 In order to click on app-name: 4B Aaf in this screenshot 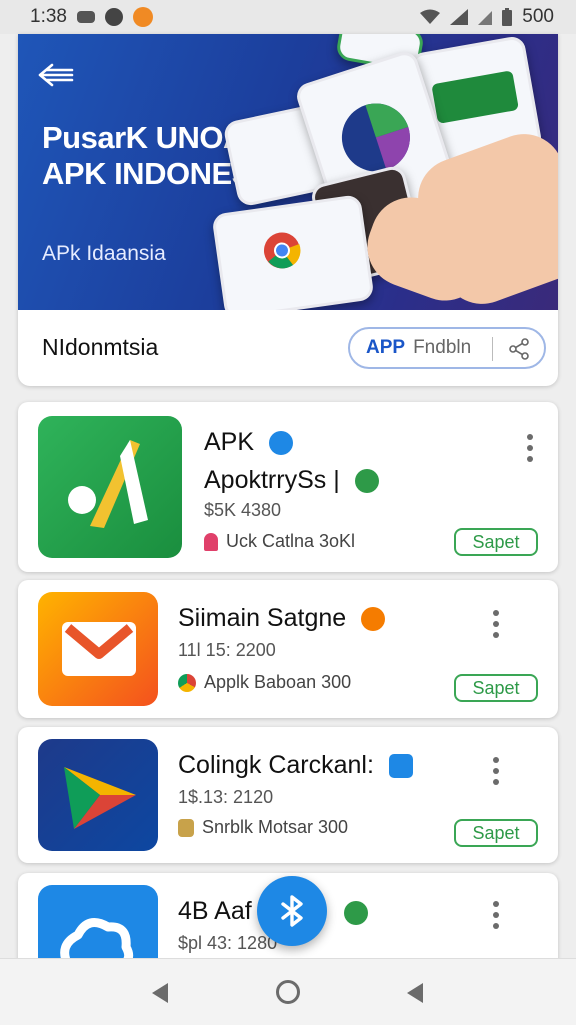, I will do `click(215, 911)`.